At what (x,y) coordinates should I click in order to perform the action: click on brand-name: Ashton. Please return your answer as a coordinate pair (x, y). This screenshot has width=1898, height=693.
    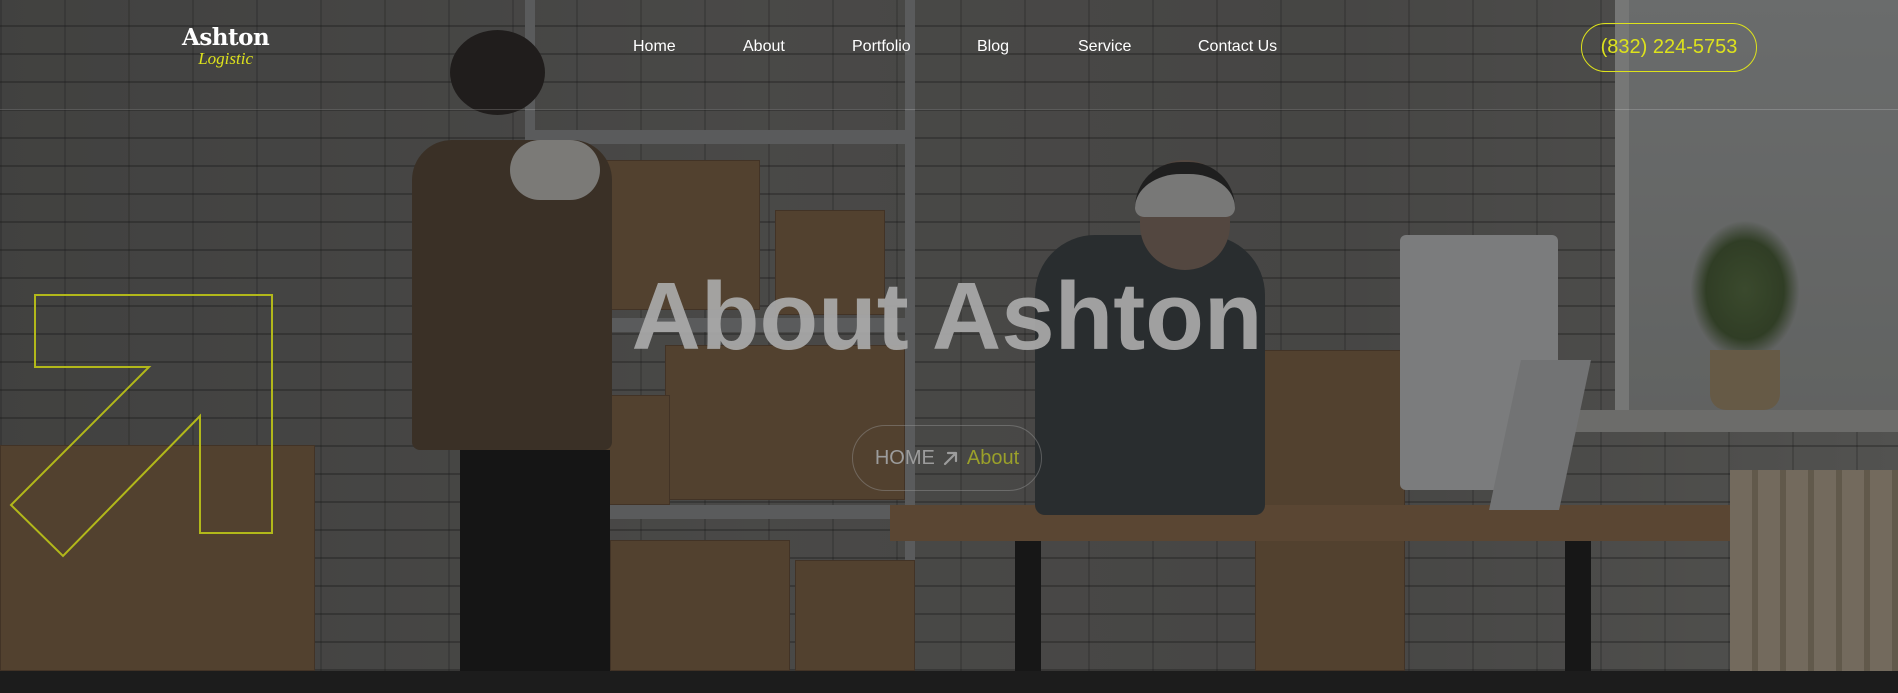
    Looking at the image, I should click on (226, 37).